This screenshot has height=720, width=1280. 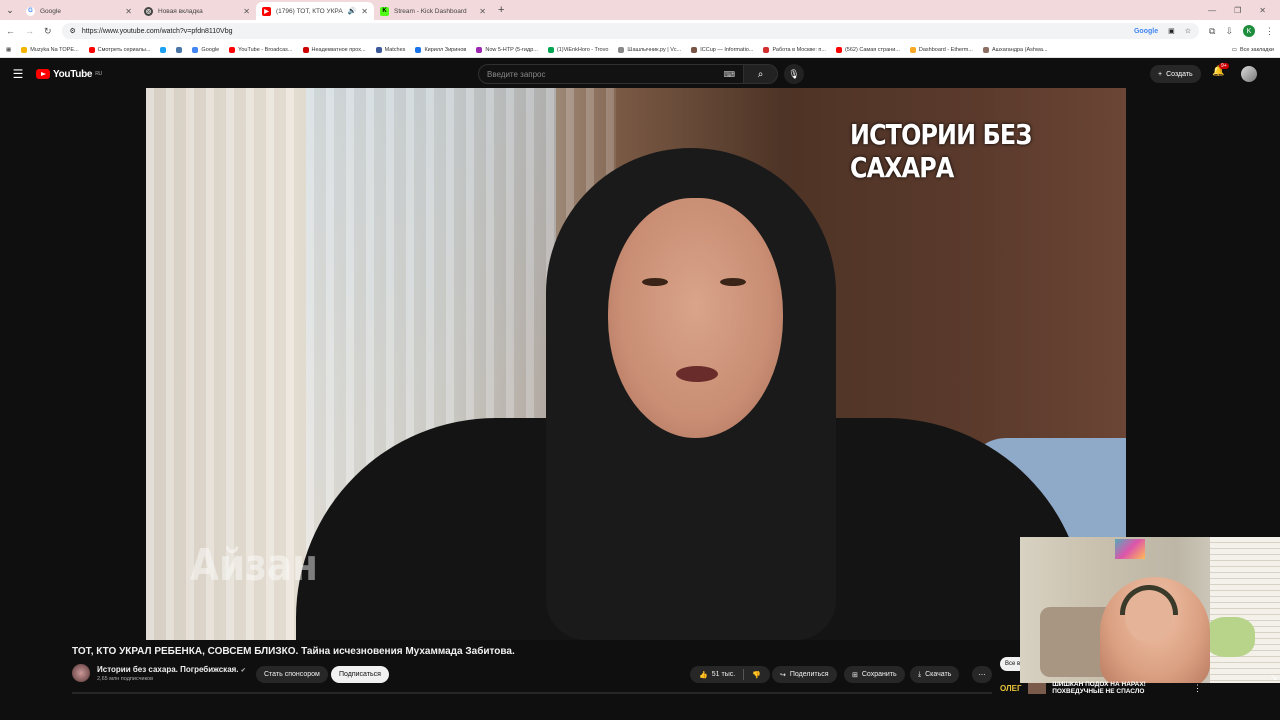 I want to click on sponsor-button: Стать спонсором, so click(x=292, y=674).